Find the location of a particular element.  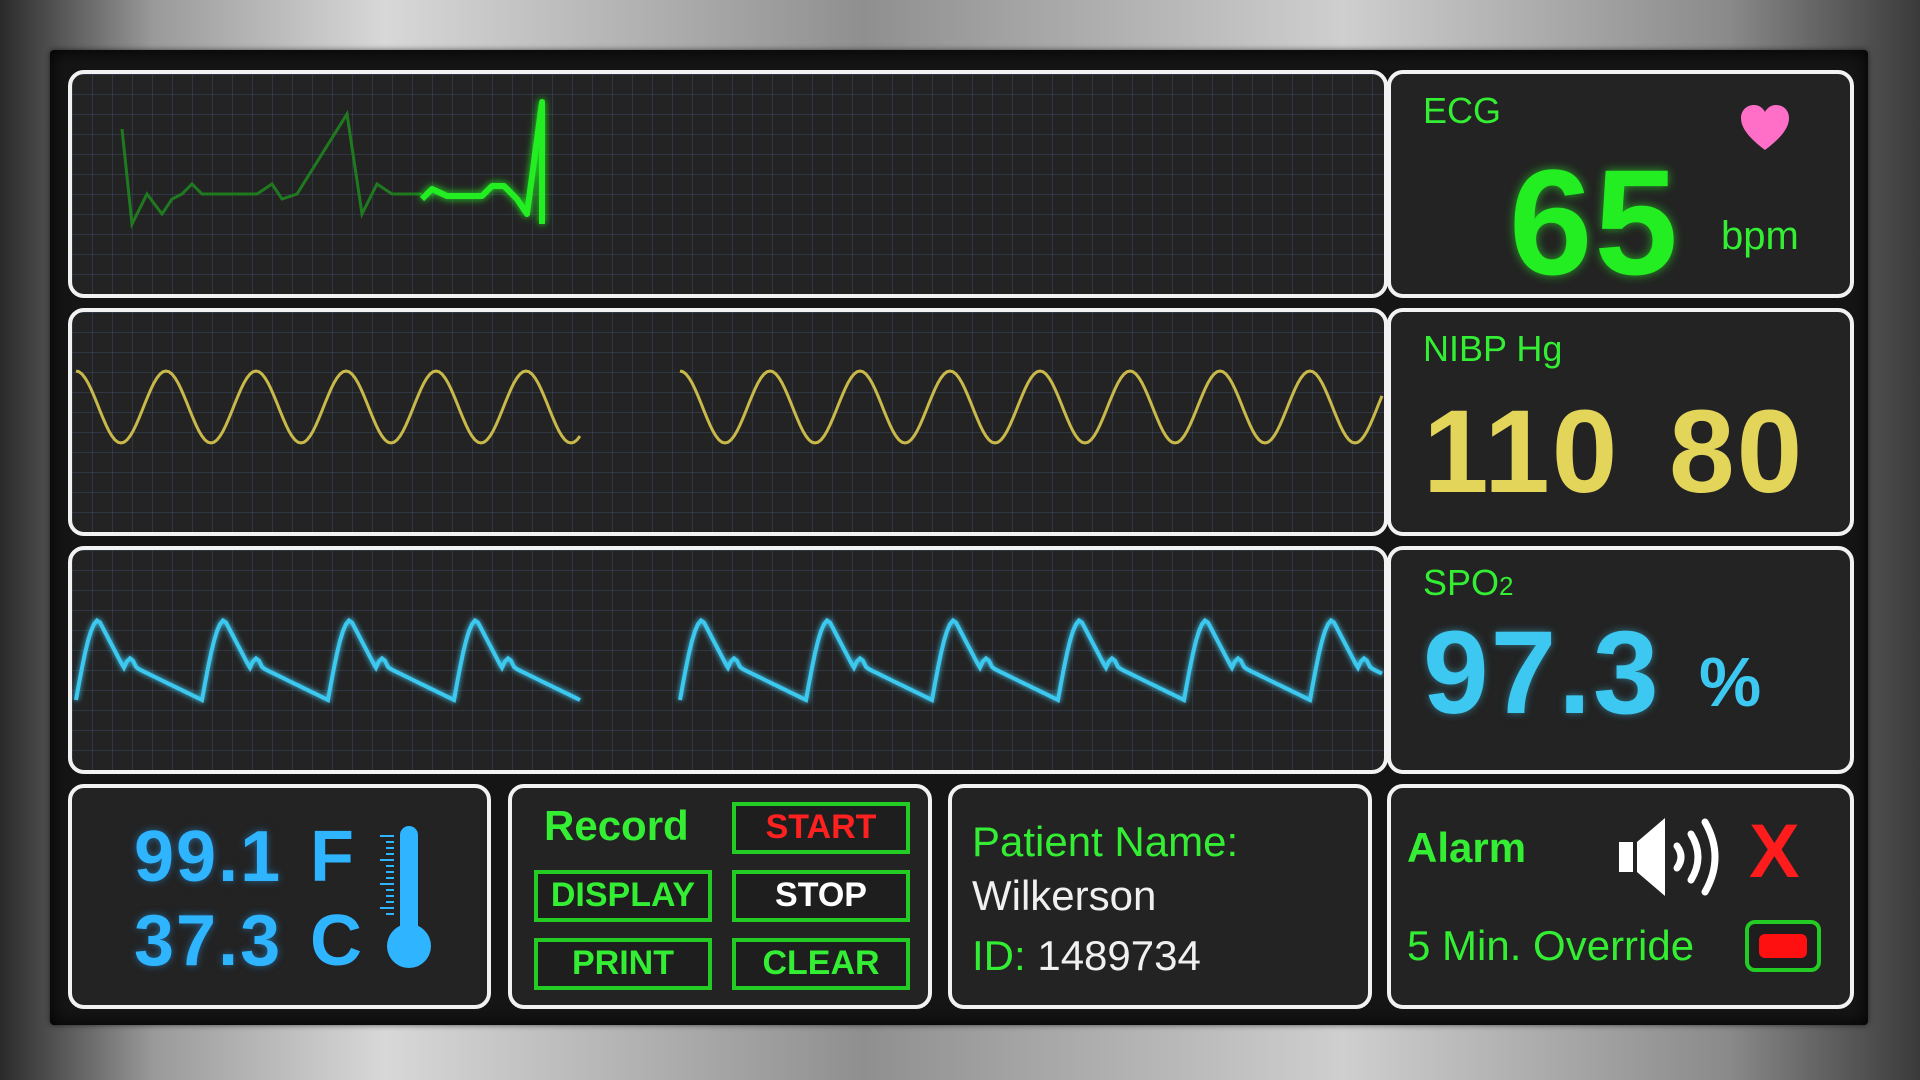

ecg-trace-live is located at coordinates (482, 161).